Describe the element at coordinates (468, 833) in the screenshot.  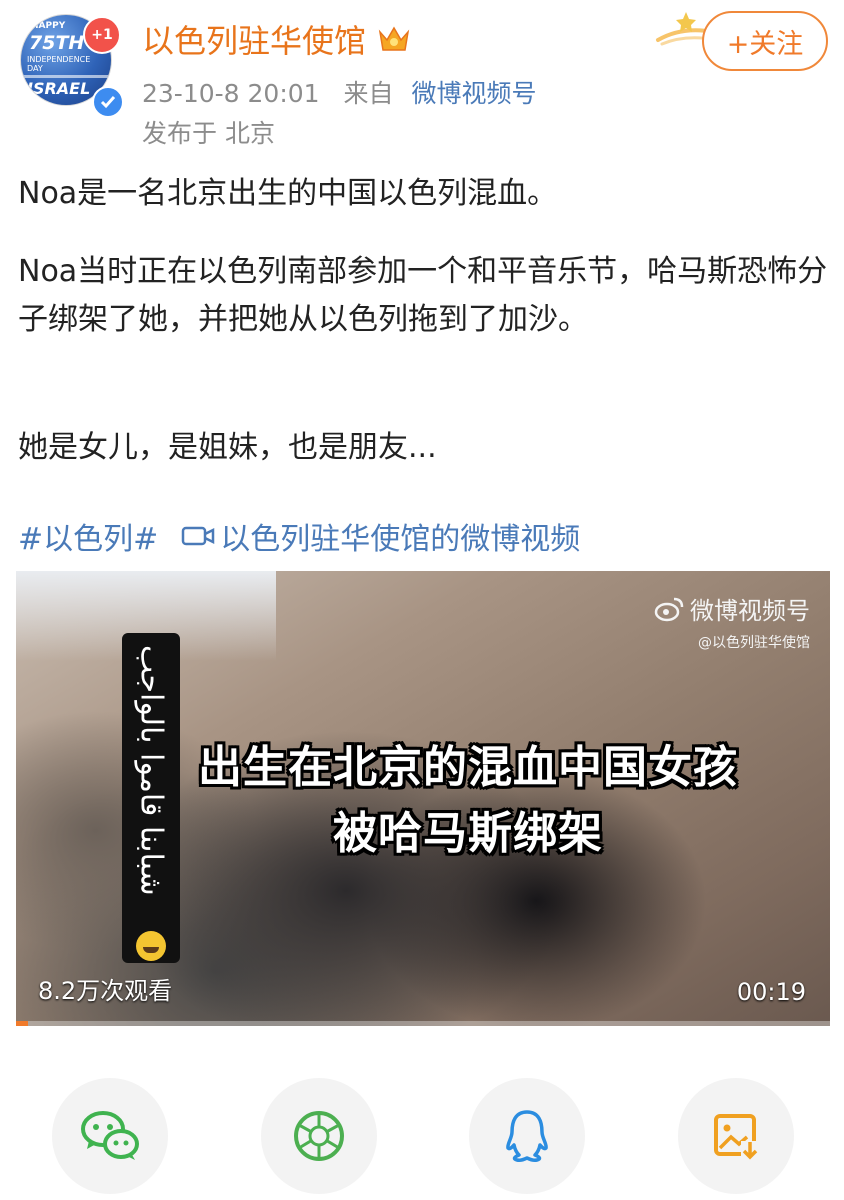
I see `video-caption-line-2: 被哈马斯绑架` at that location.